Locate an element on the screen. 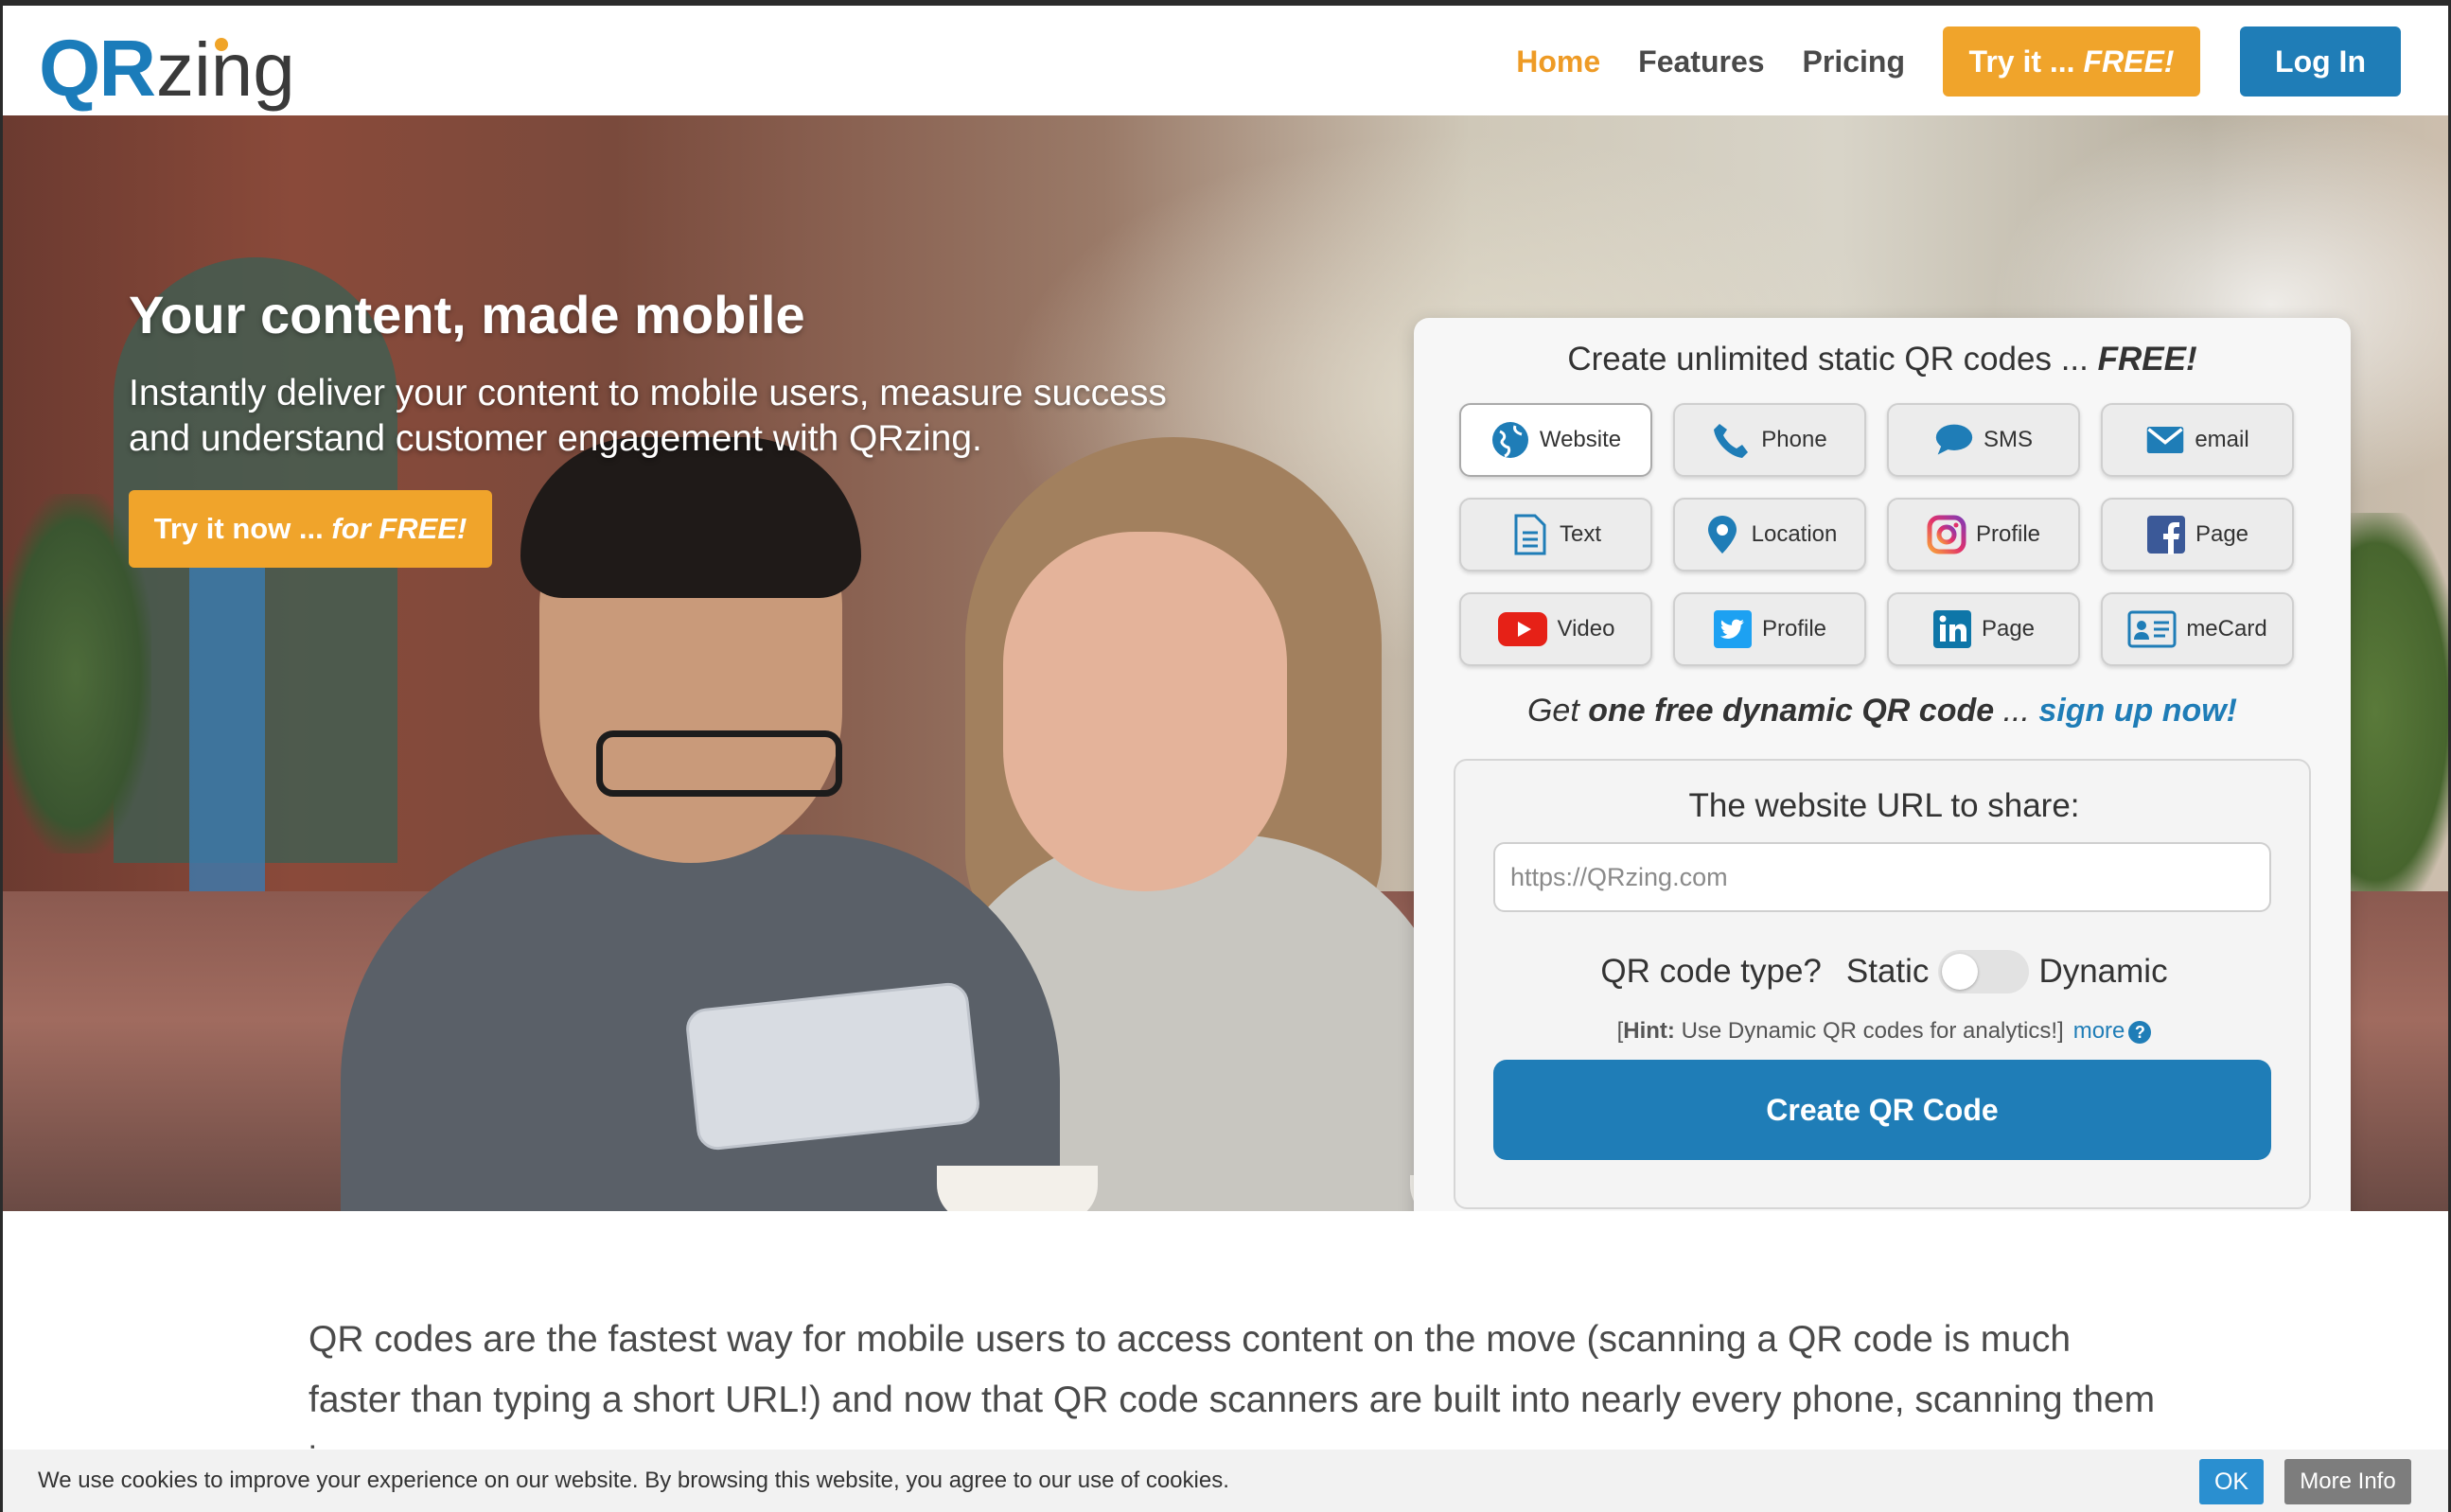 This screenshot has height=1512, width=2451. nav-features-link: Features is located at coordinates (1701, 61).